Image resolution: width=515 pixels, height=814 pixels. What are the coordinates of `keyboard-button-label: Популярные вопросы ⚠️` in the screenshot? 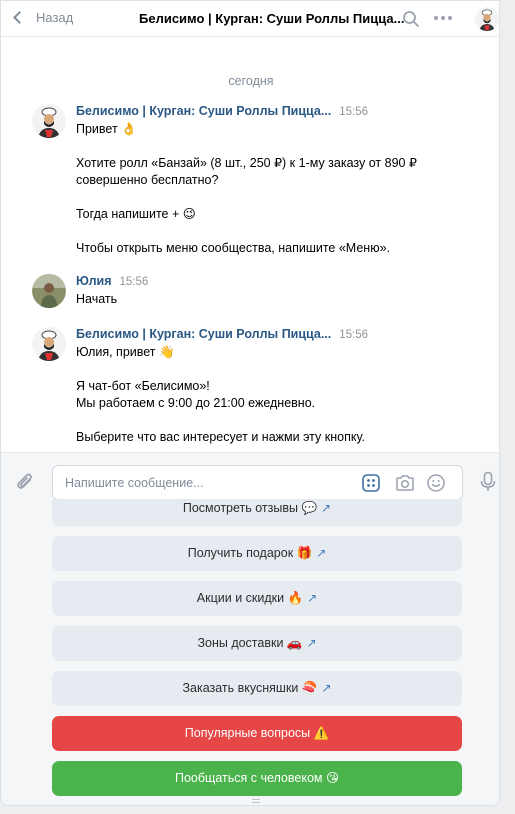 It's located at (257, 733).